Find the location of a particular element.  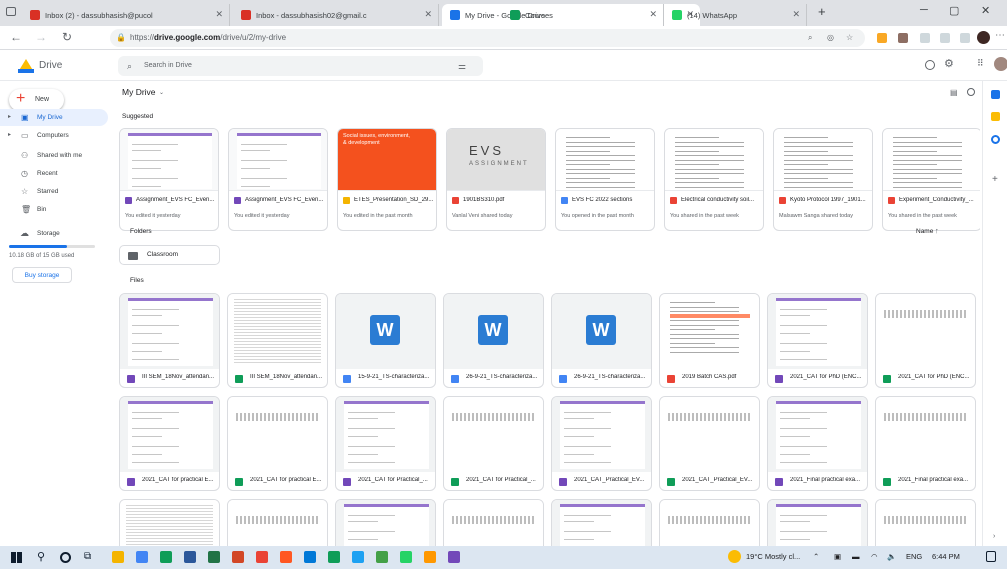

list-view-icon: ▤ is located at coordinates (954, 92).